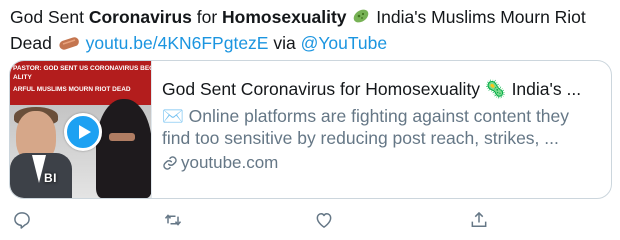  What do you see at coordinates (72, 89) in the screenshot?
I see `thumbnail-line-3: ARFUL MUSLIMS MOURN RIOT DEAD` at bounding box center [72, 89].